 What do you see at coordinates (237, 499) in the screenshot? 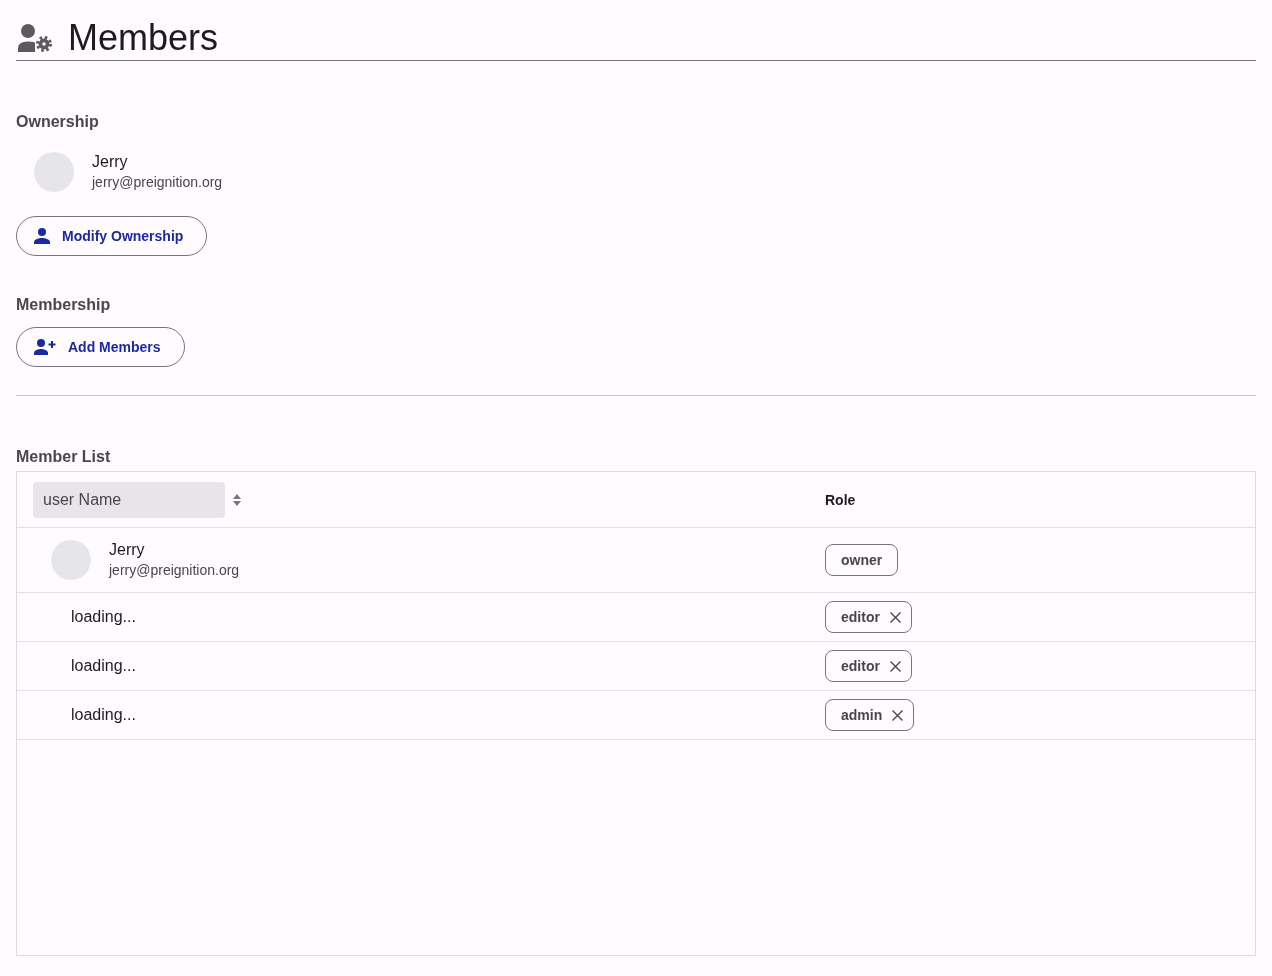
I see `sort-icon` at bounding box center [237, 499].